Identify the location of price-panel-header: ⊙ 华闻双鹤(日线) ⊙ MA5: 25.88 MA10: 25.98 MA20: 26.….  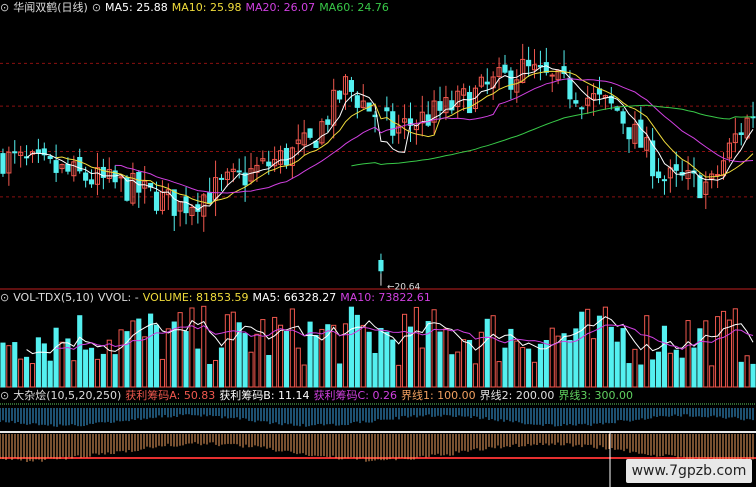
(196, 8).